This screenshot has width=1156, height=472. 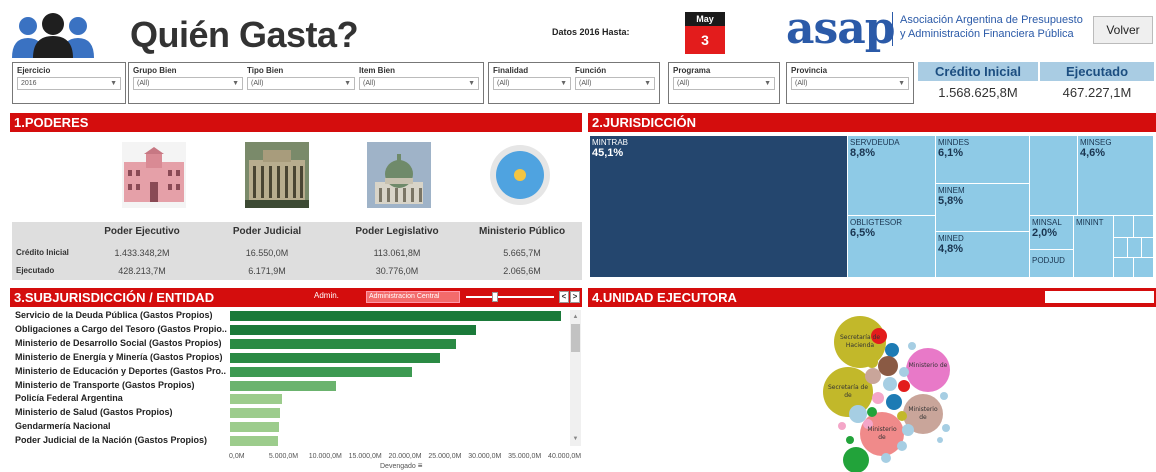 I want to click on filter-programa: Programa (All) ▼, so click(x=724, y=78).